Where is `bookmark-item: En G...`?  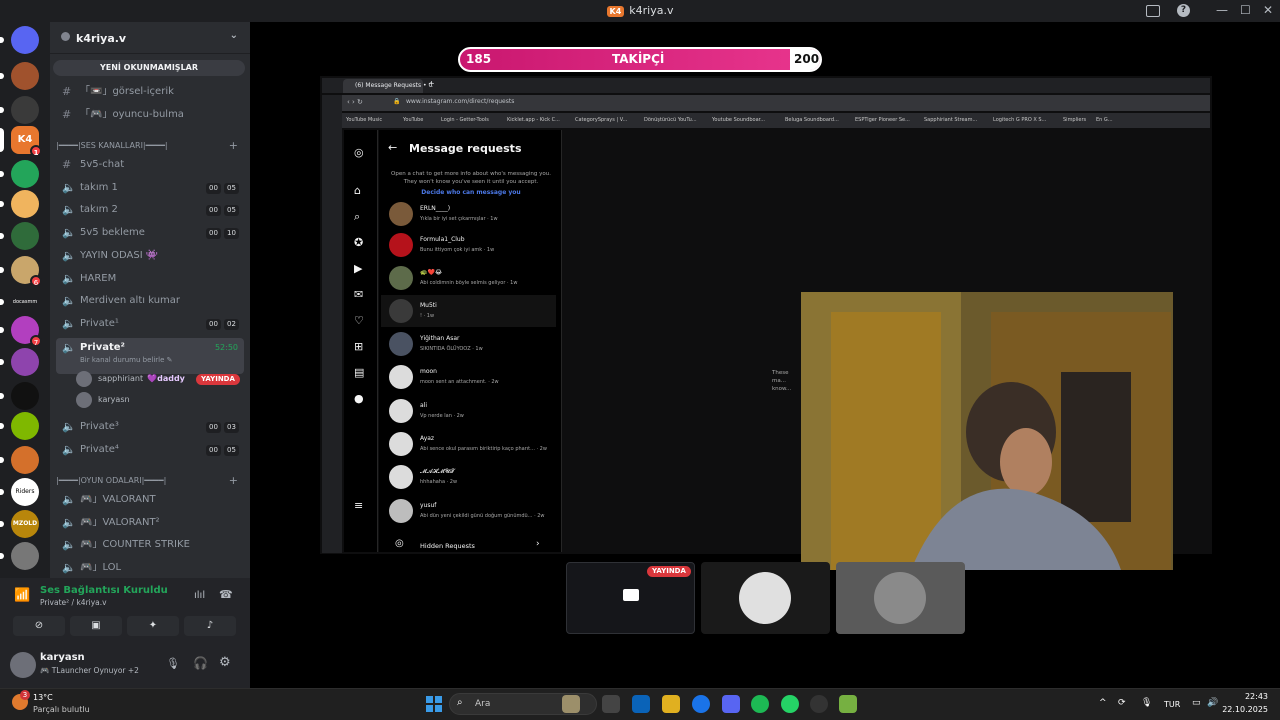 bookmark-item: En G... is located at coordinates (1104, 120).